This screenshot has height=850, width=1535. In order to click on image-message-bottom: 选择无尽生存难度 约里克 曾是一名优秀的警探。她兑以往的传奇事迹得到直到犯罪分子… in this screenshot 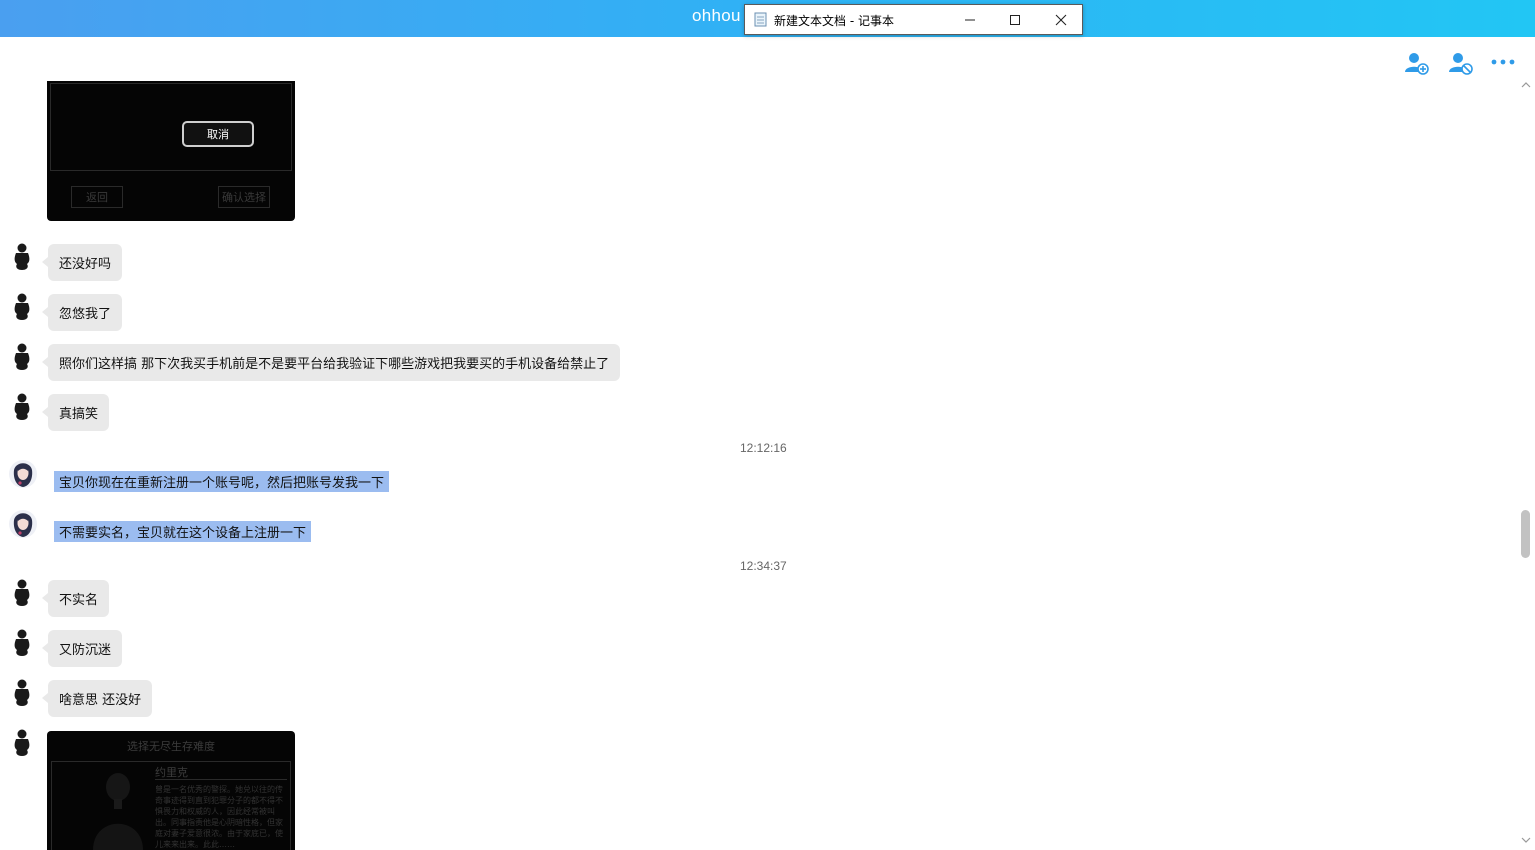, I will do `click(171, 790)`.